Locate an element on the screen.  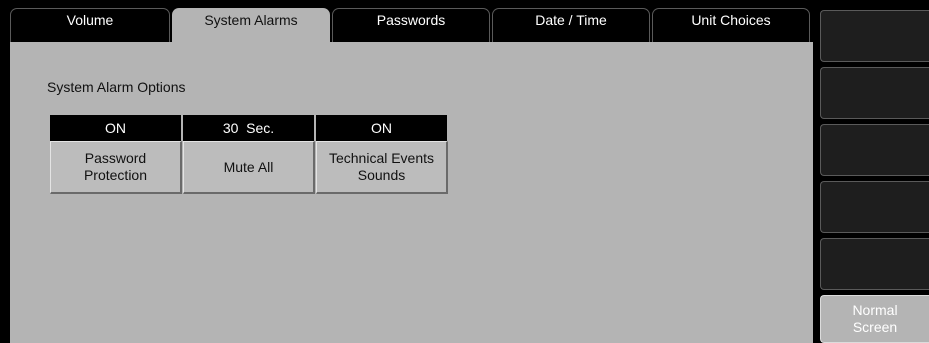
option-technical-events-sounds: ON Technical Events Sounds is located at coordinates (382, 154).